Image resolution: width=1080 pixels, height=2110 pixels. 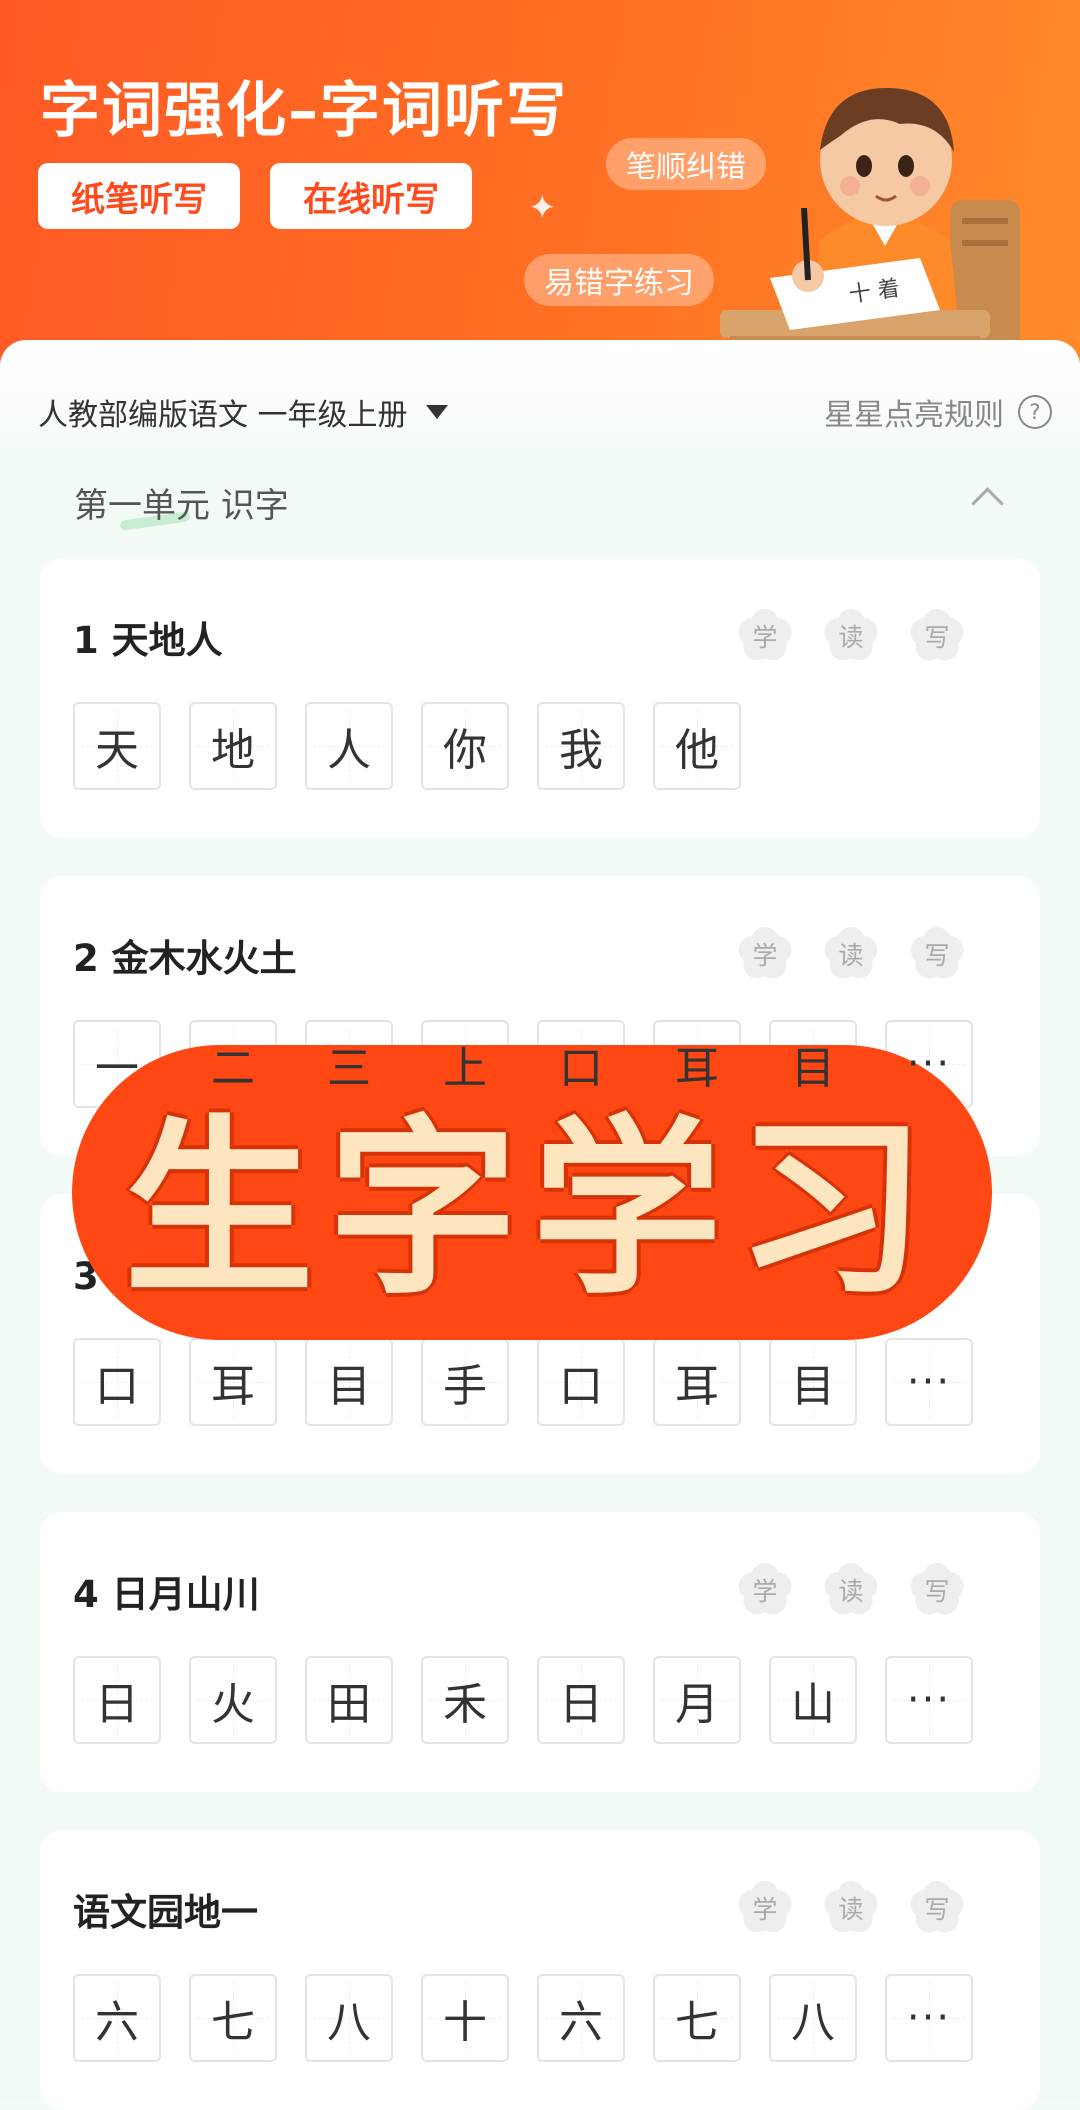 What do you see at coordinates (540, 1652) in the screenshot?
I see `lesson-card: 4 日月山川 学 读 写 日 火 田 禾 日 月 山 ···` at bounding box center [540, 1652].